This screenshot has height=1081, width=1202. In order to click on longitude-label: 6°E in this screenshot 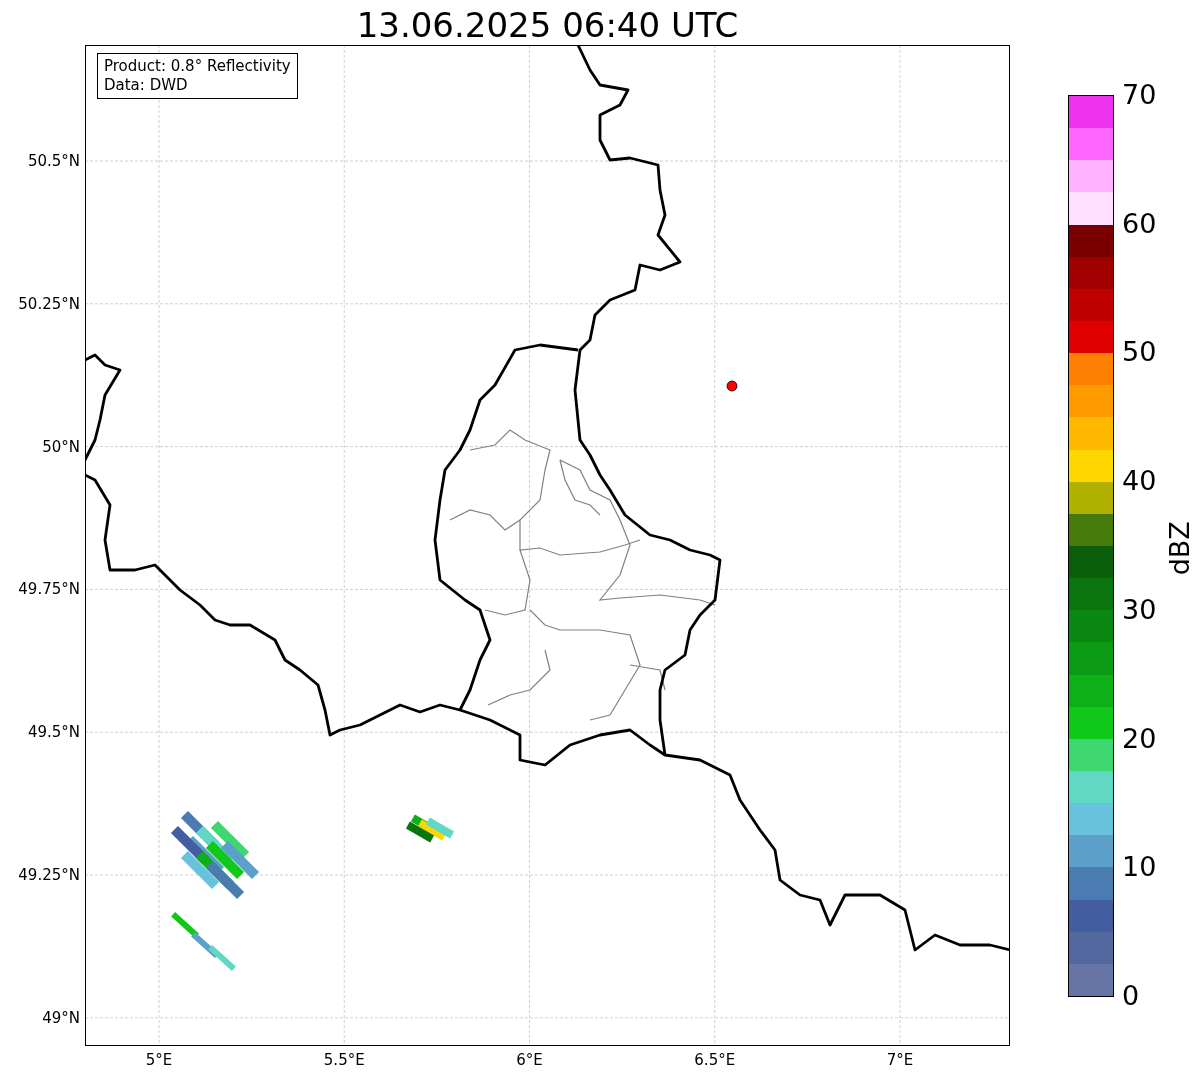, I will do `click(529, 1060)`.